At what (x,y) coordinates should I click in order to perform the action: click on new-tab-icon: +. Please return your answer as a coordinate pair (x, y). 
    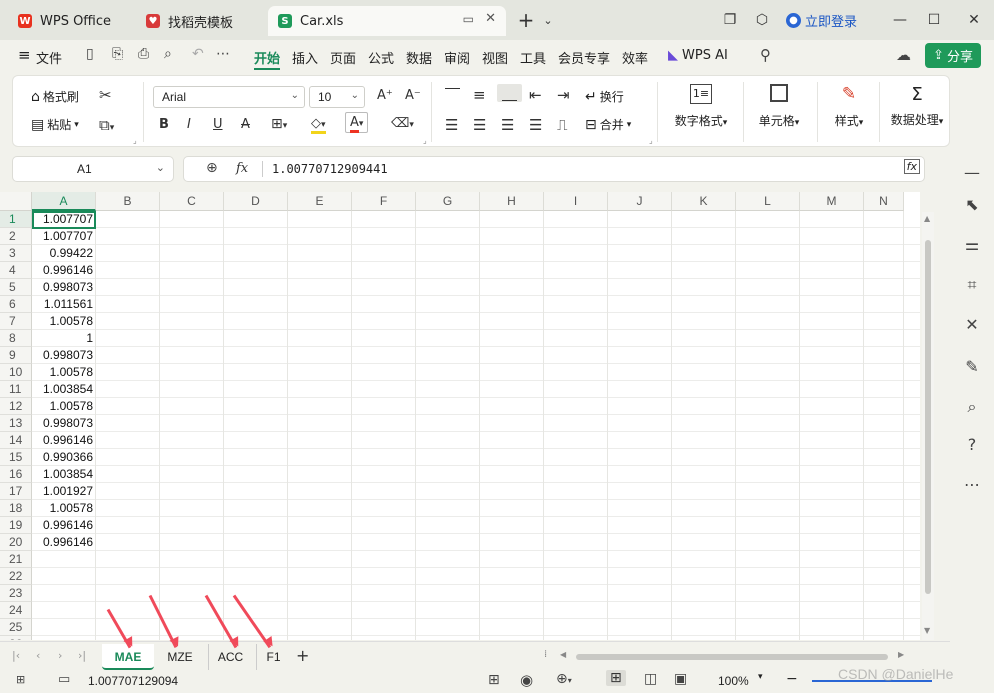
    Looking at the image, I should click on (526, 20).